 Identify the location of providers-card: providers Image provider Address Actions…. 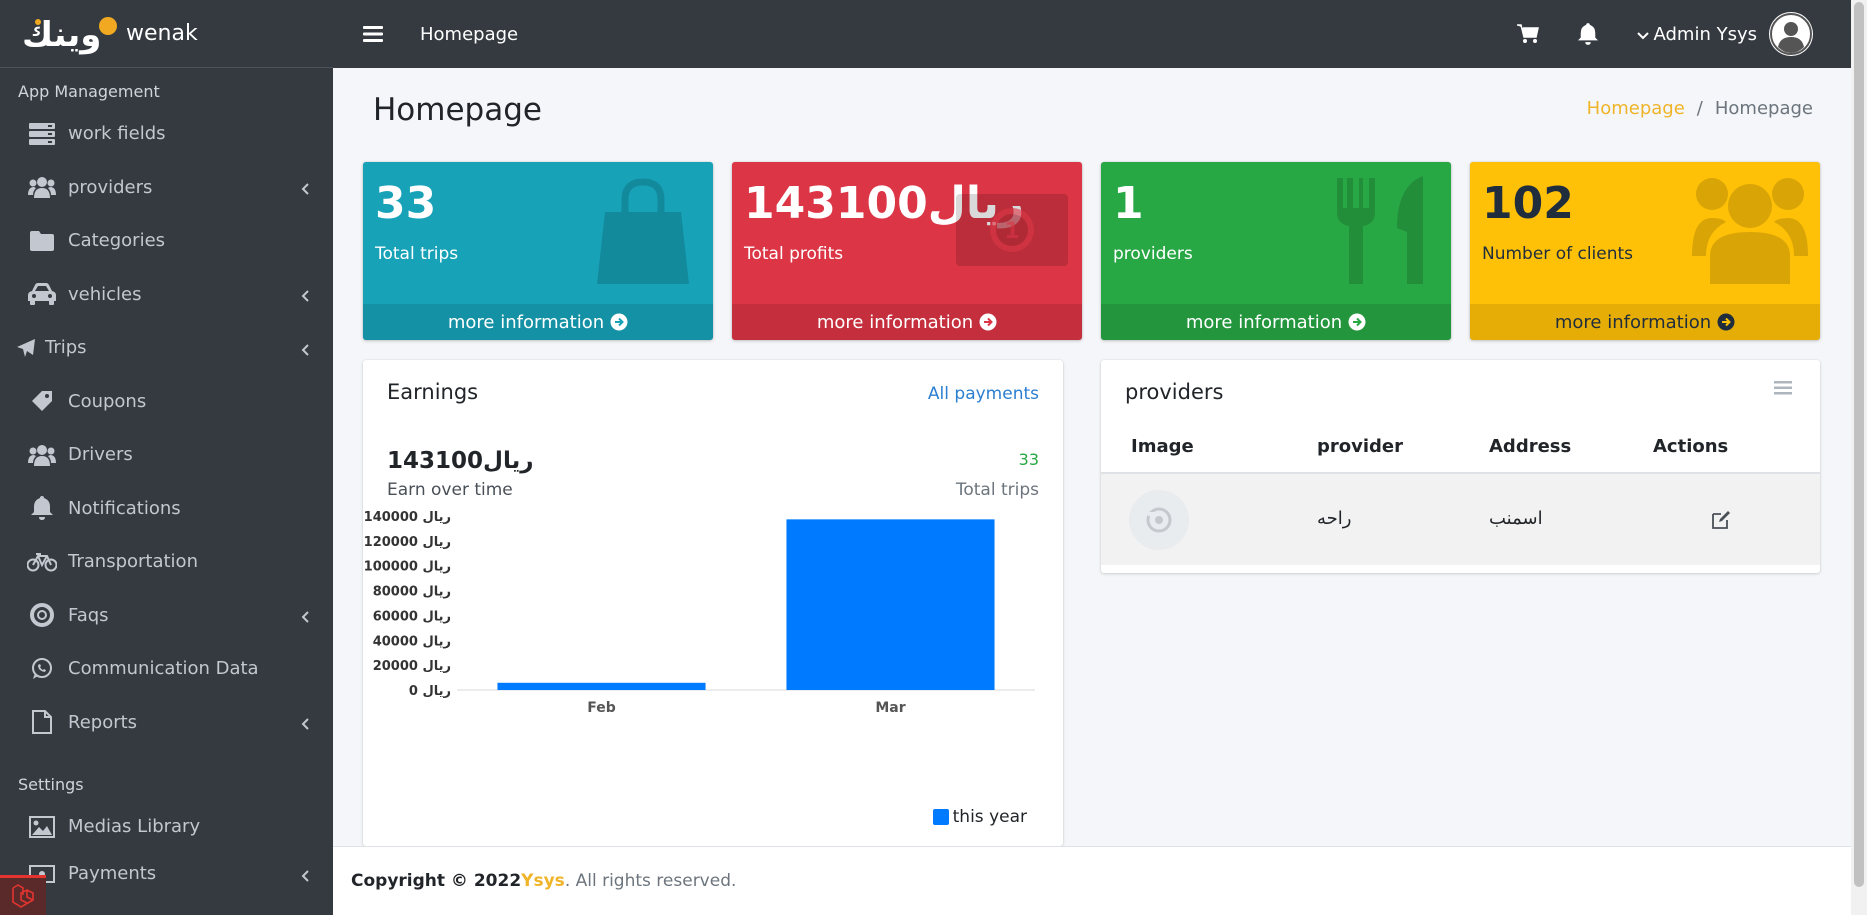
(1460, 466).